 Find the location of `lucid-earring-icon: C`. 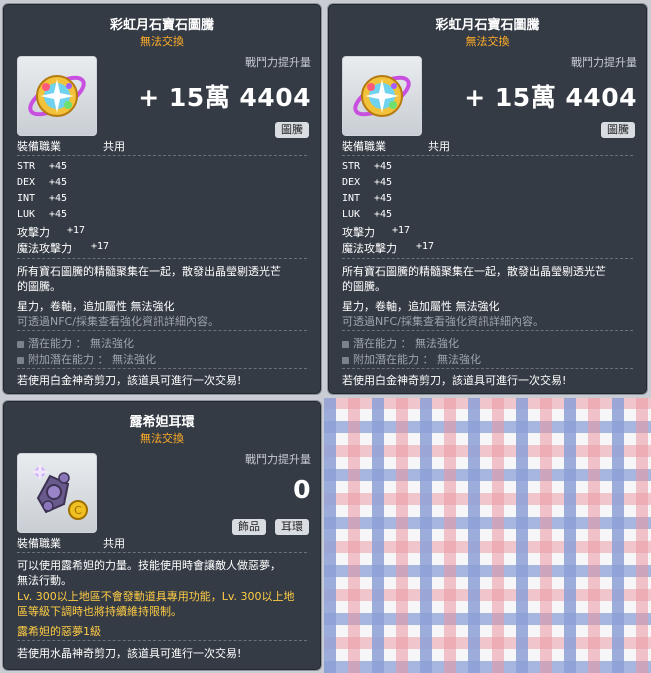

lucid-earring-icon: C is located at coordinates (59, 491).